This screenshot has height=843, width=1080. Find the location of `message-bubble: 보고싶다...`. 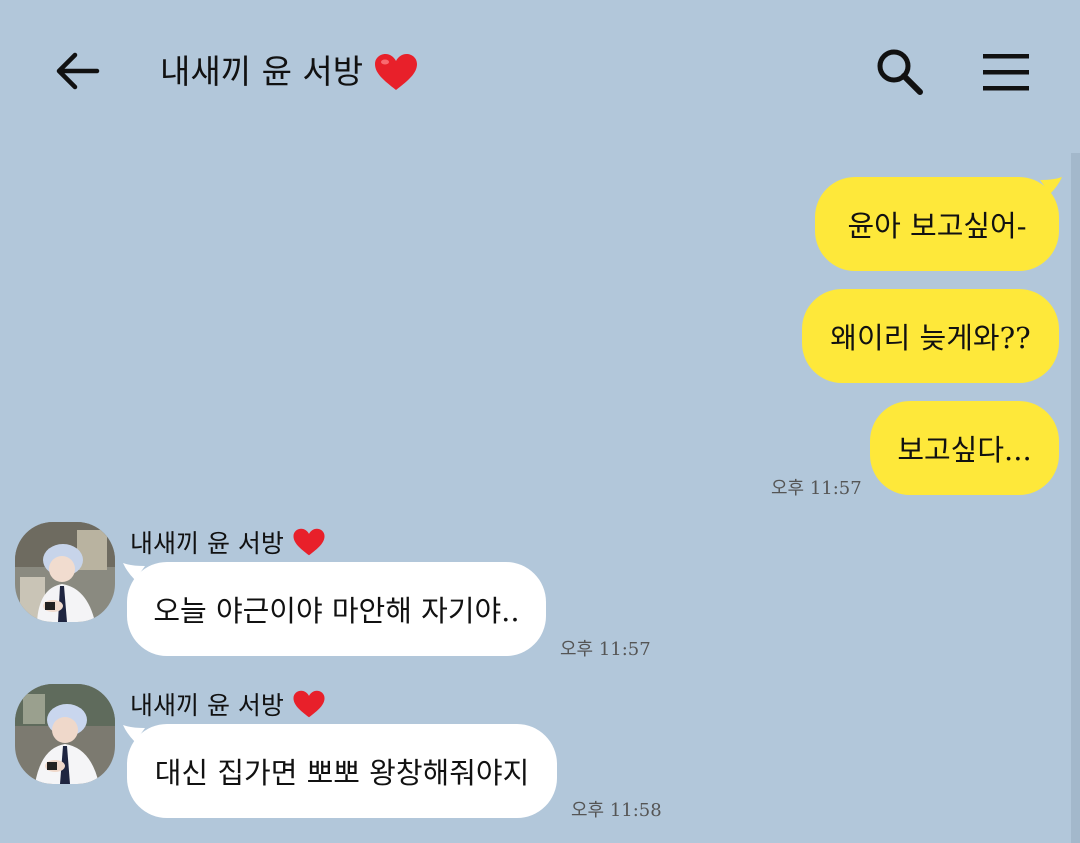

message-bubble: 보고싶다... is located at coordinates (964, 448).